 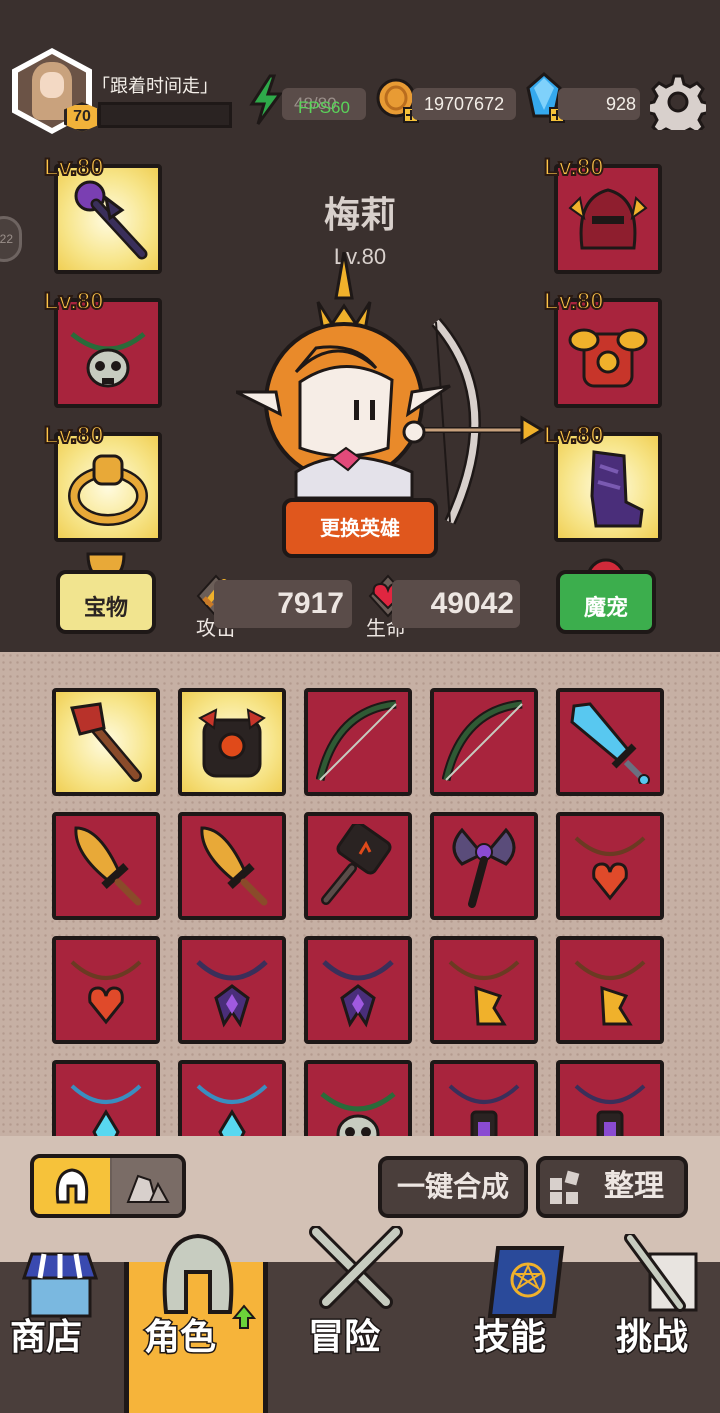 I want to click on sort-blocks-icon, so click(x=565, y=1187).